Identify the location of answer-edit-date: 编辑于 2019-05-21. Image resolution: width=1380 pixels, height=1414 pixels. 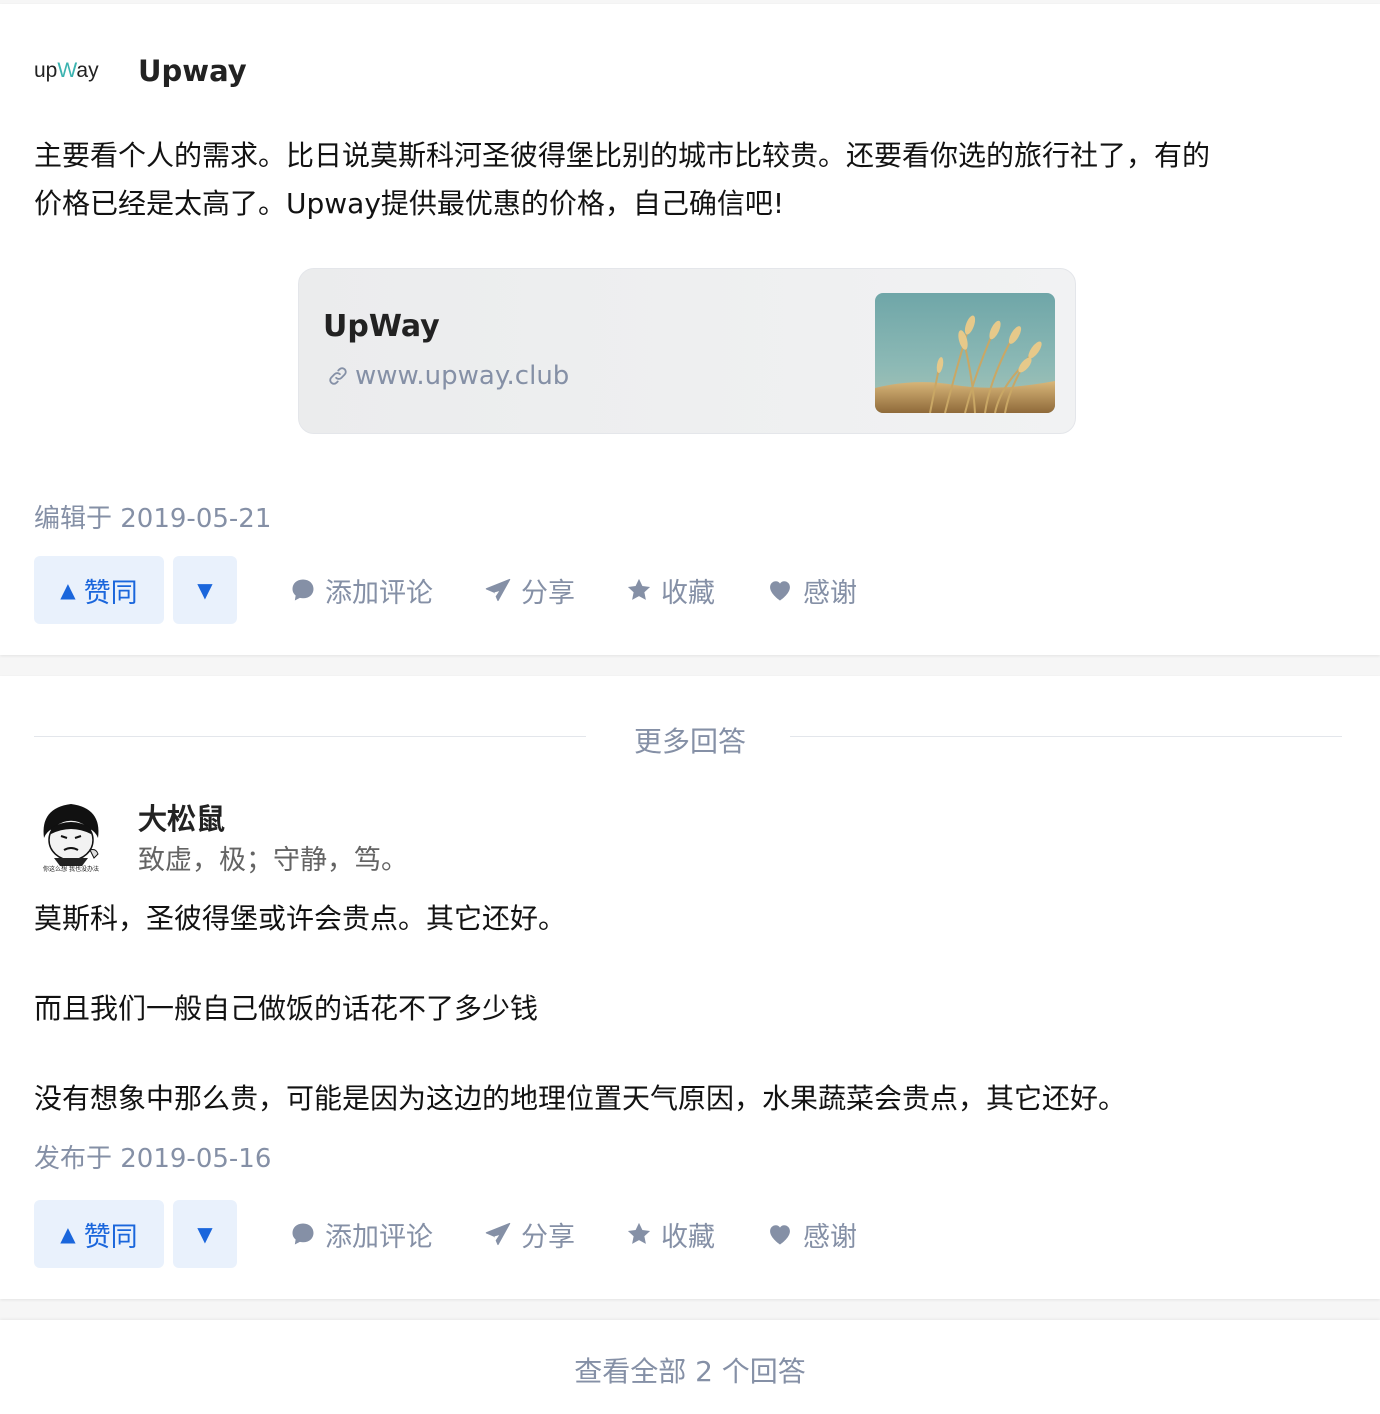
(152, 516).